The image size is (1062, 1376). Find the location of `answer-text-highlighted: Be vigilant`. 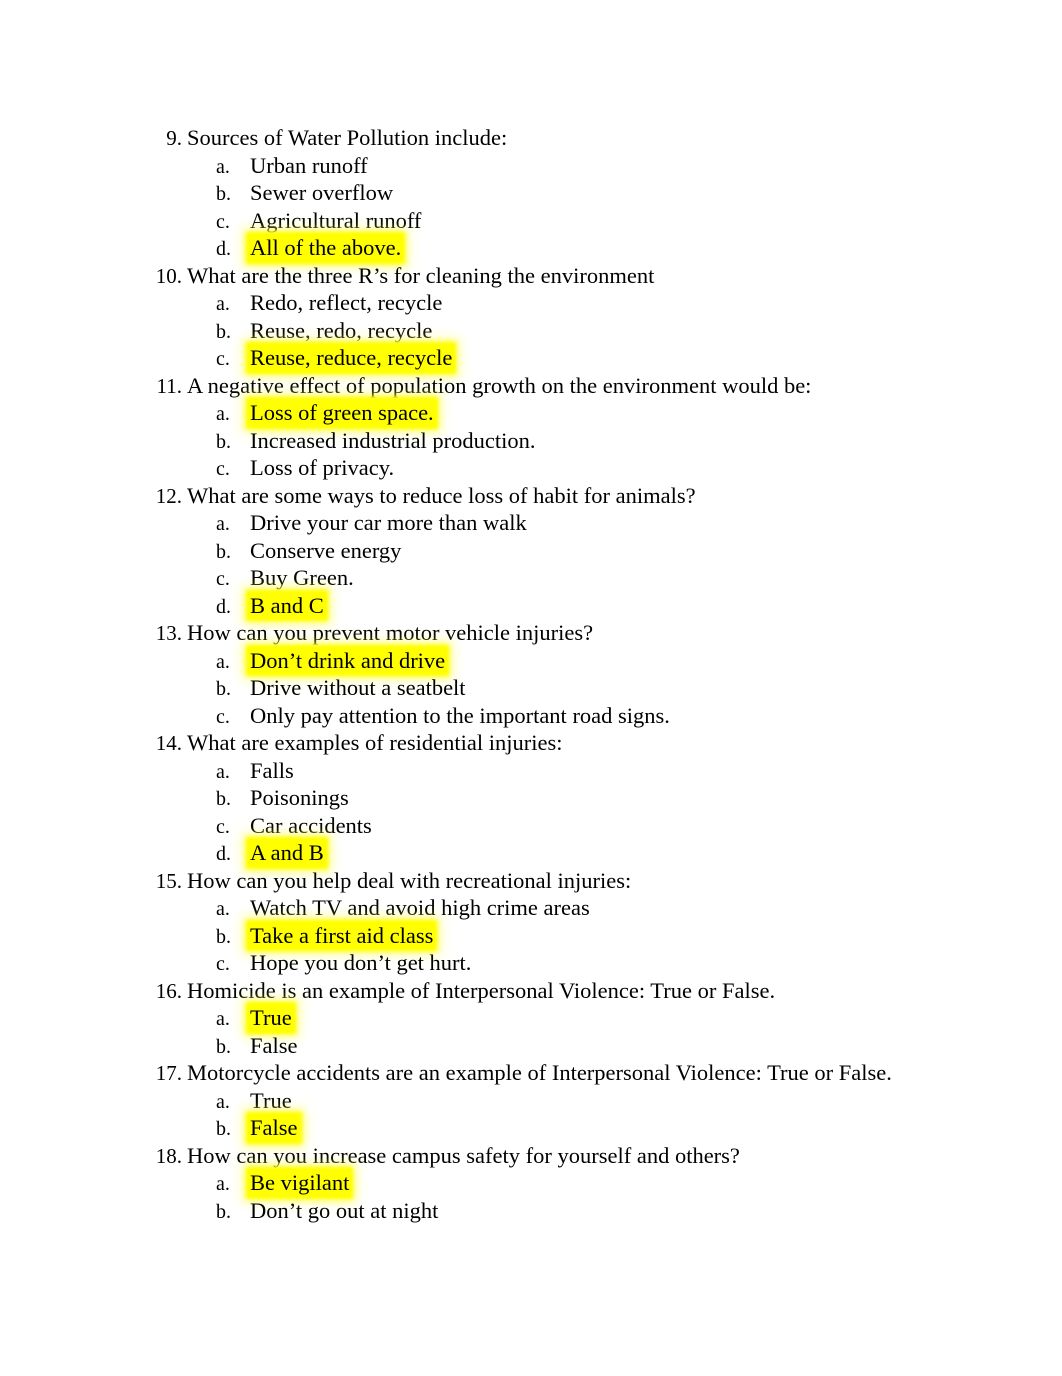

answer-text-highlighted: Be vigilant is located at coordinates (300, 1183).